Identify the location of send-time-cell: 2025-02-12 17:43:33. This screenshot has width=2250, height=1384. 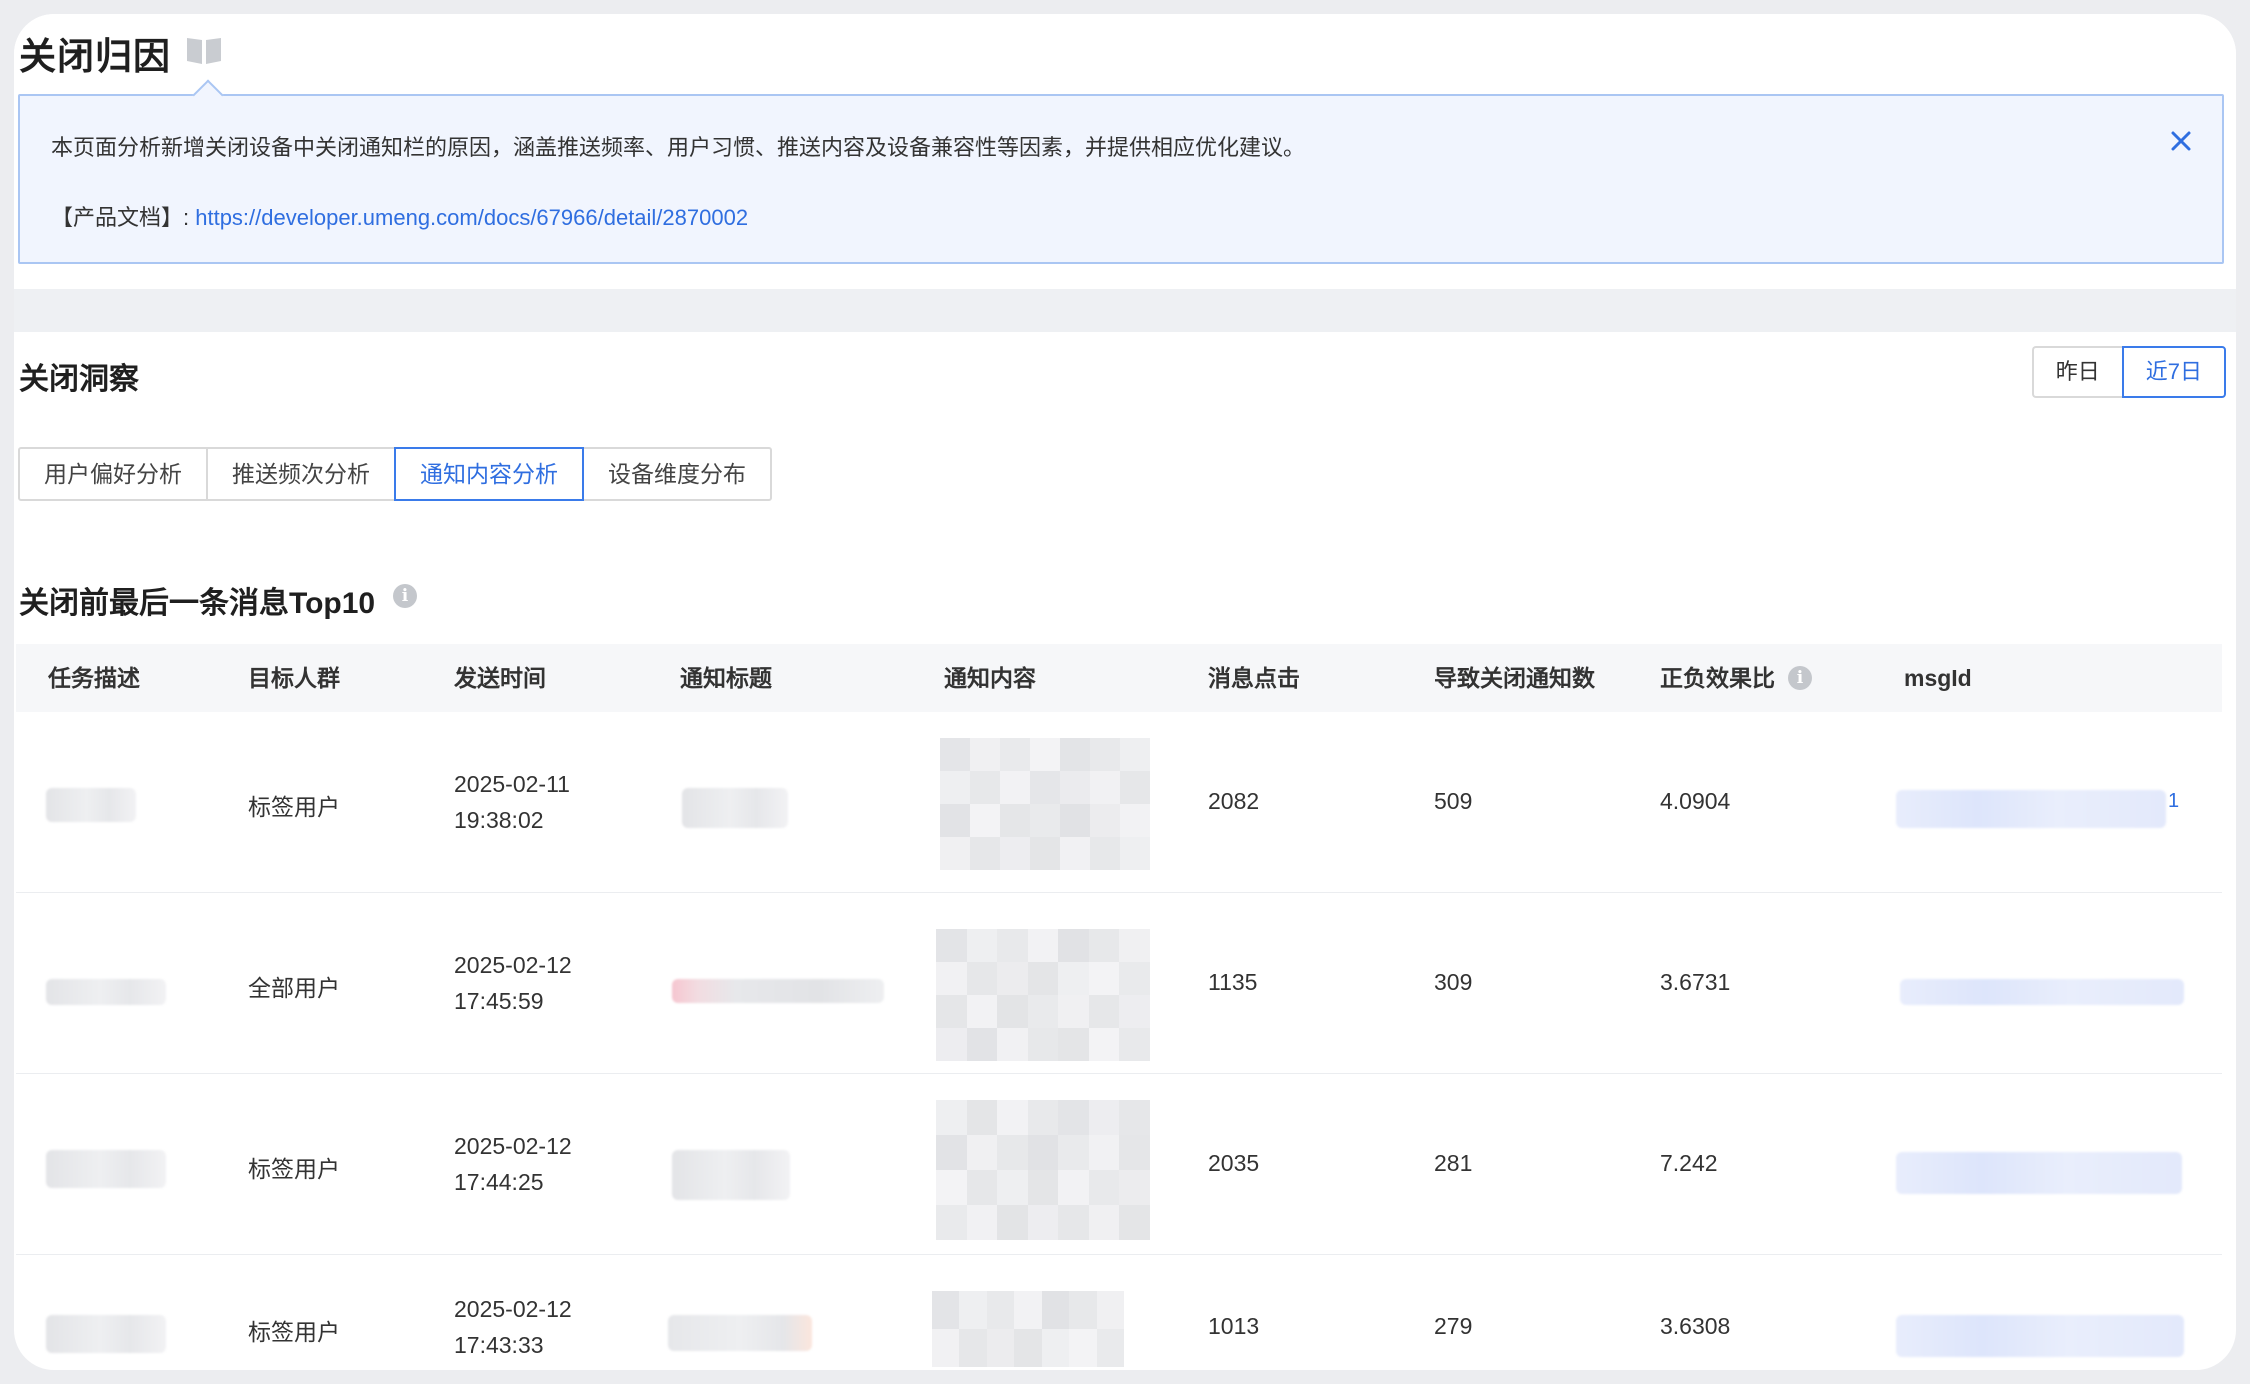
(513, 1327).